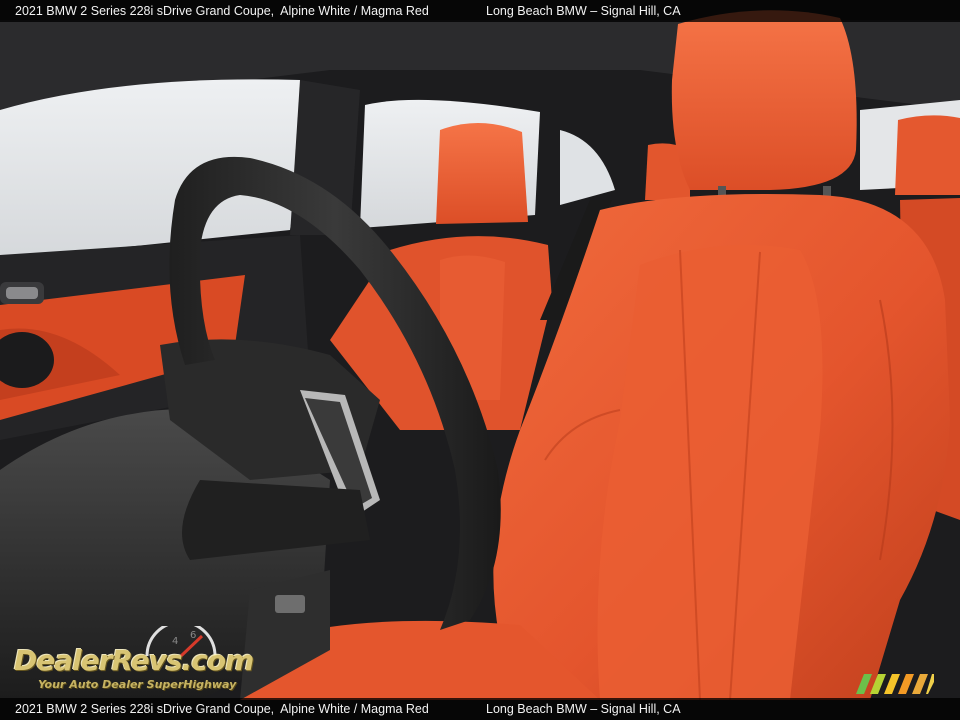 The height and width of the screenshot is (720, 960). Describe the element at coordinates (895, 684) in the screenshot. I see `dealer-stripe-logo-icon` at that location.